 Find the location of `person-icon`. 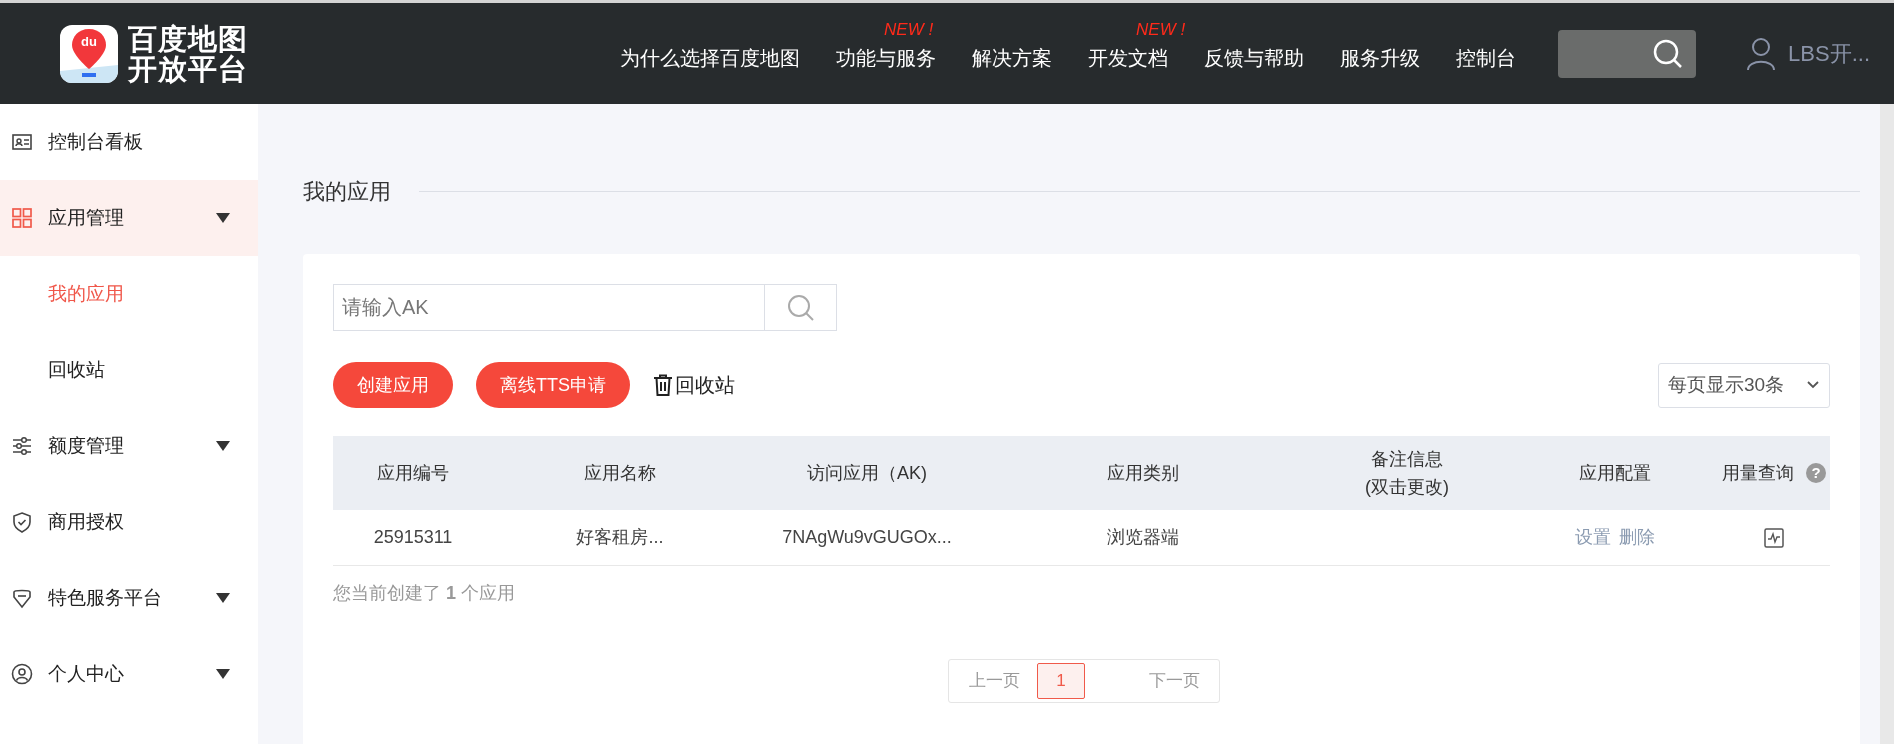

person-icon is located at coordinates (22, 674).